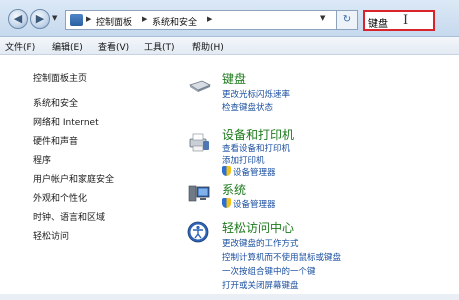 Image resolution: width=459 pixels, height=300 pixels. I want to click on category-title-keyboard: 键盘, so click(234, 78).